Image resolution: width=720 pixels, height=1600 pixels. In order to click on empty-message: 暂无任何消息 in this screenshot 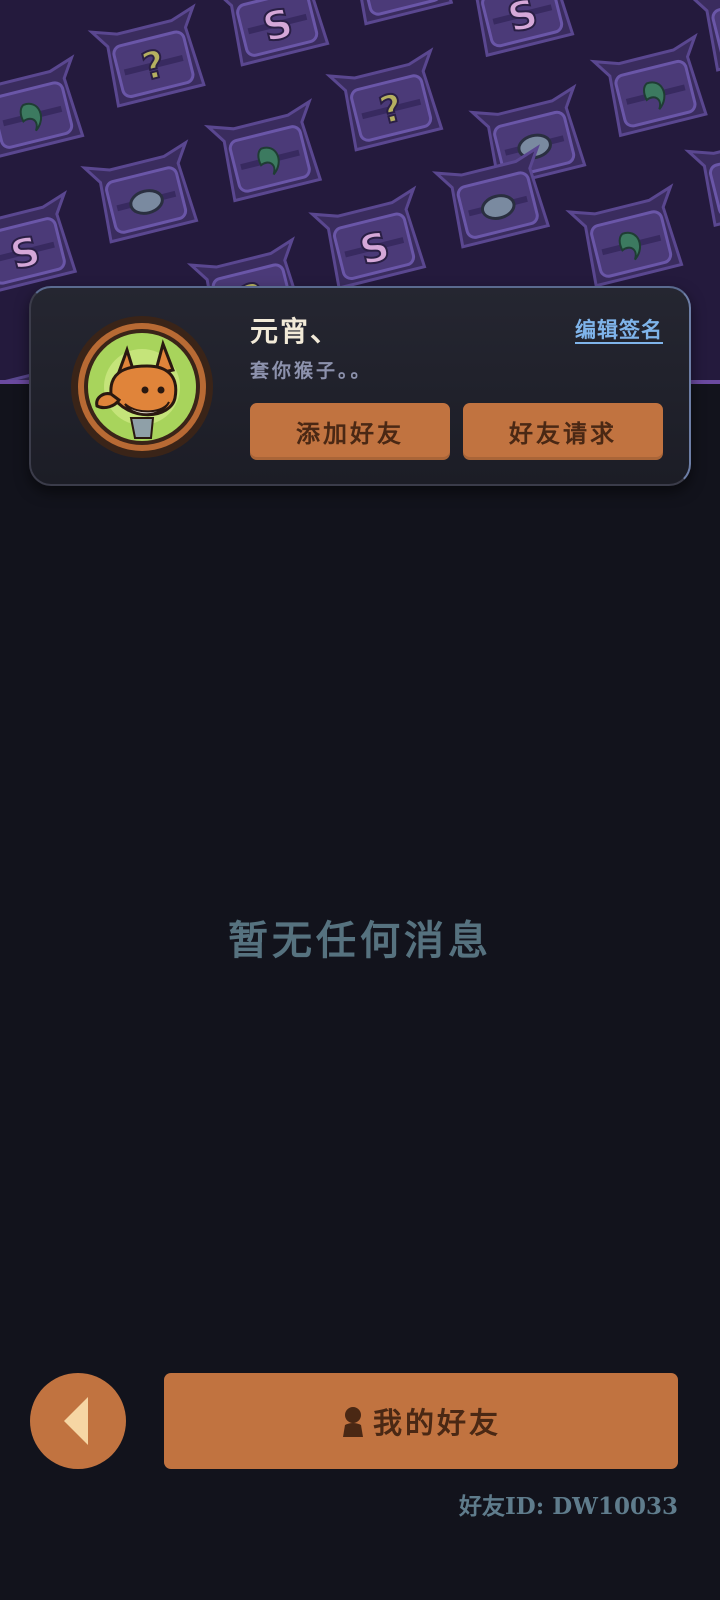, I will do `click(360, 940)`.